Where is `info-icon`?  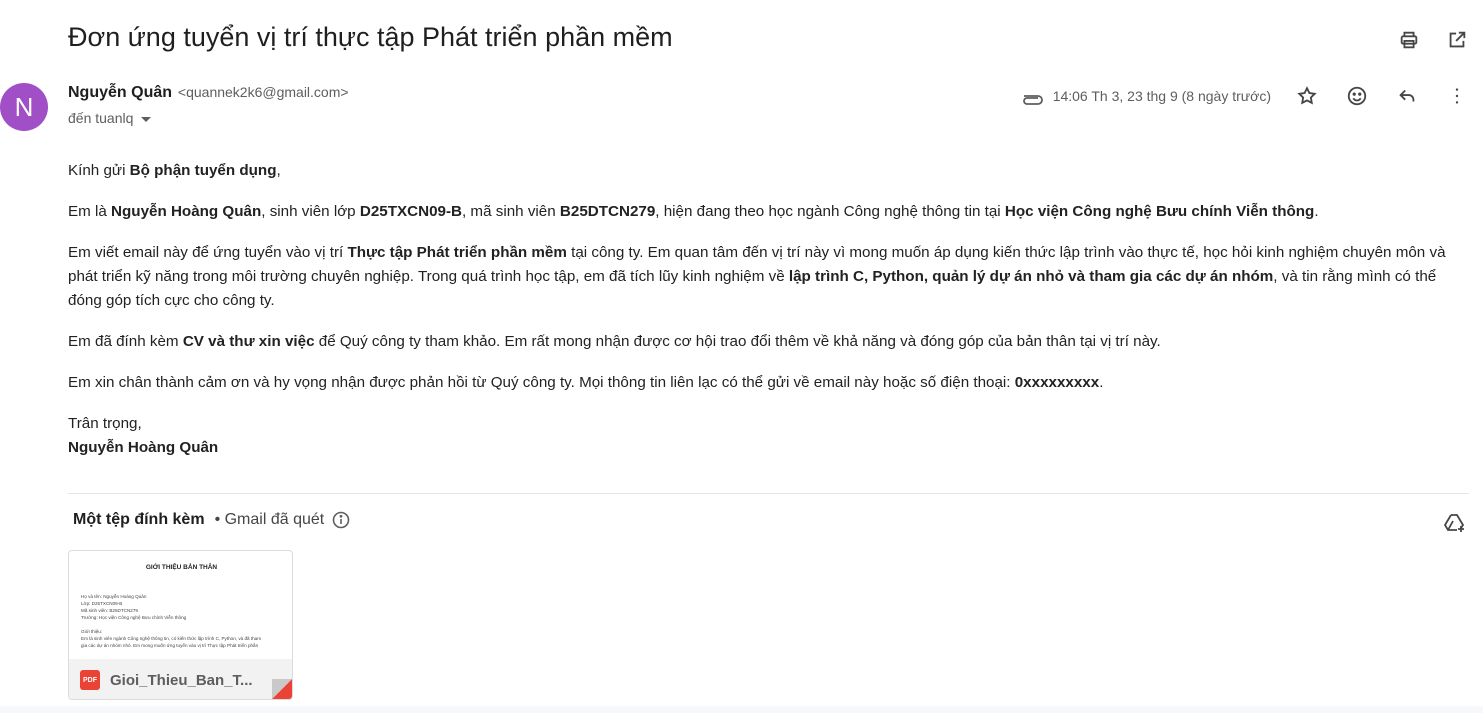
info-icon is located at coordinates (341, 520).